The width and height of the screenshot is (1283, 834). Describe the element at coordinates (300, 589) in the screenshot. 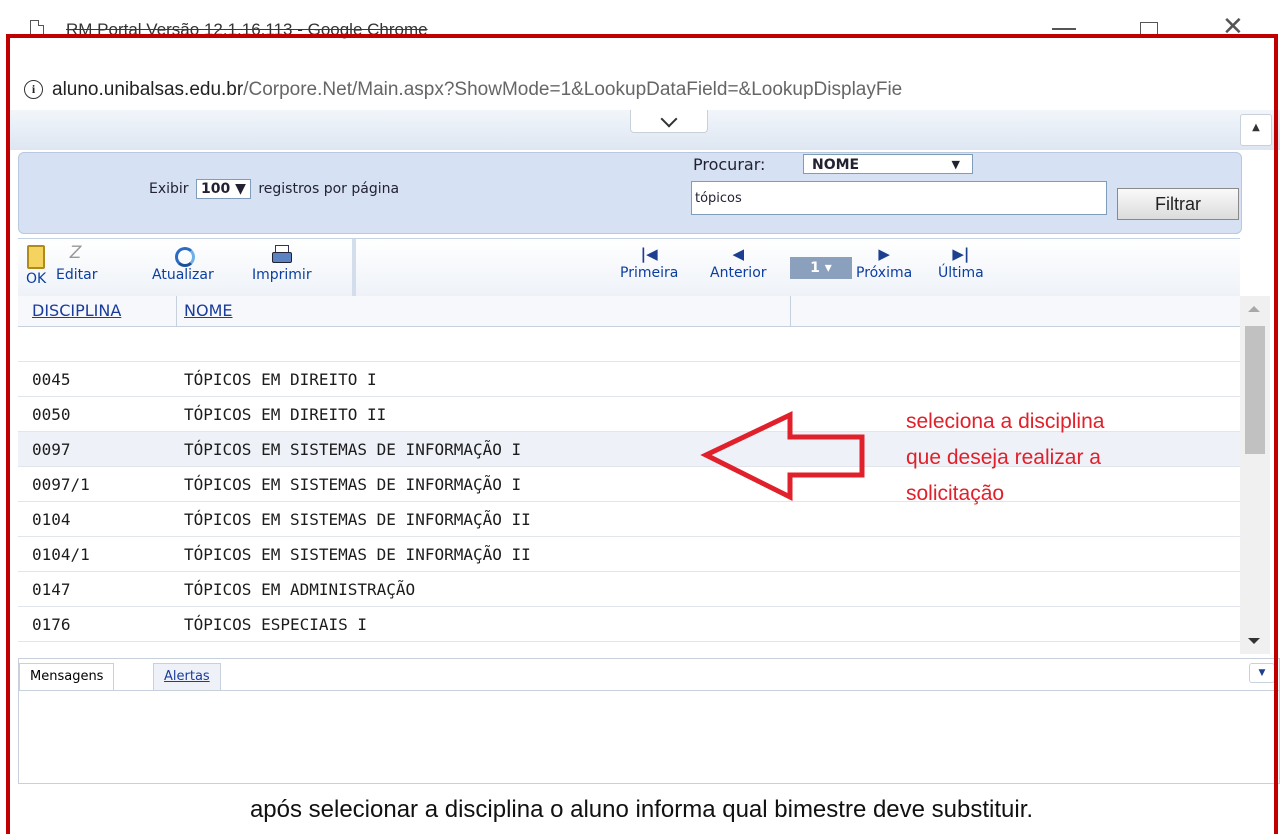

I see `cell-nome: TÓPICOS EM ADMINISTRAÇÃO` at that location.